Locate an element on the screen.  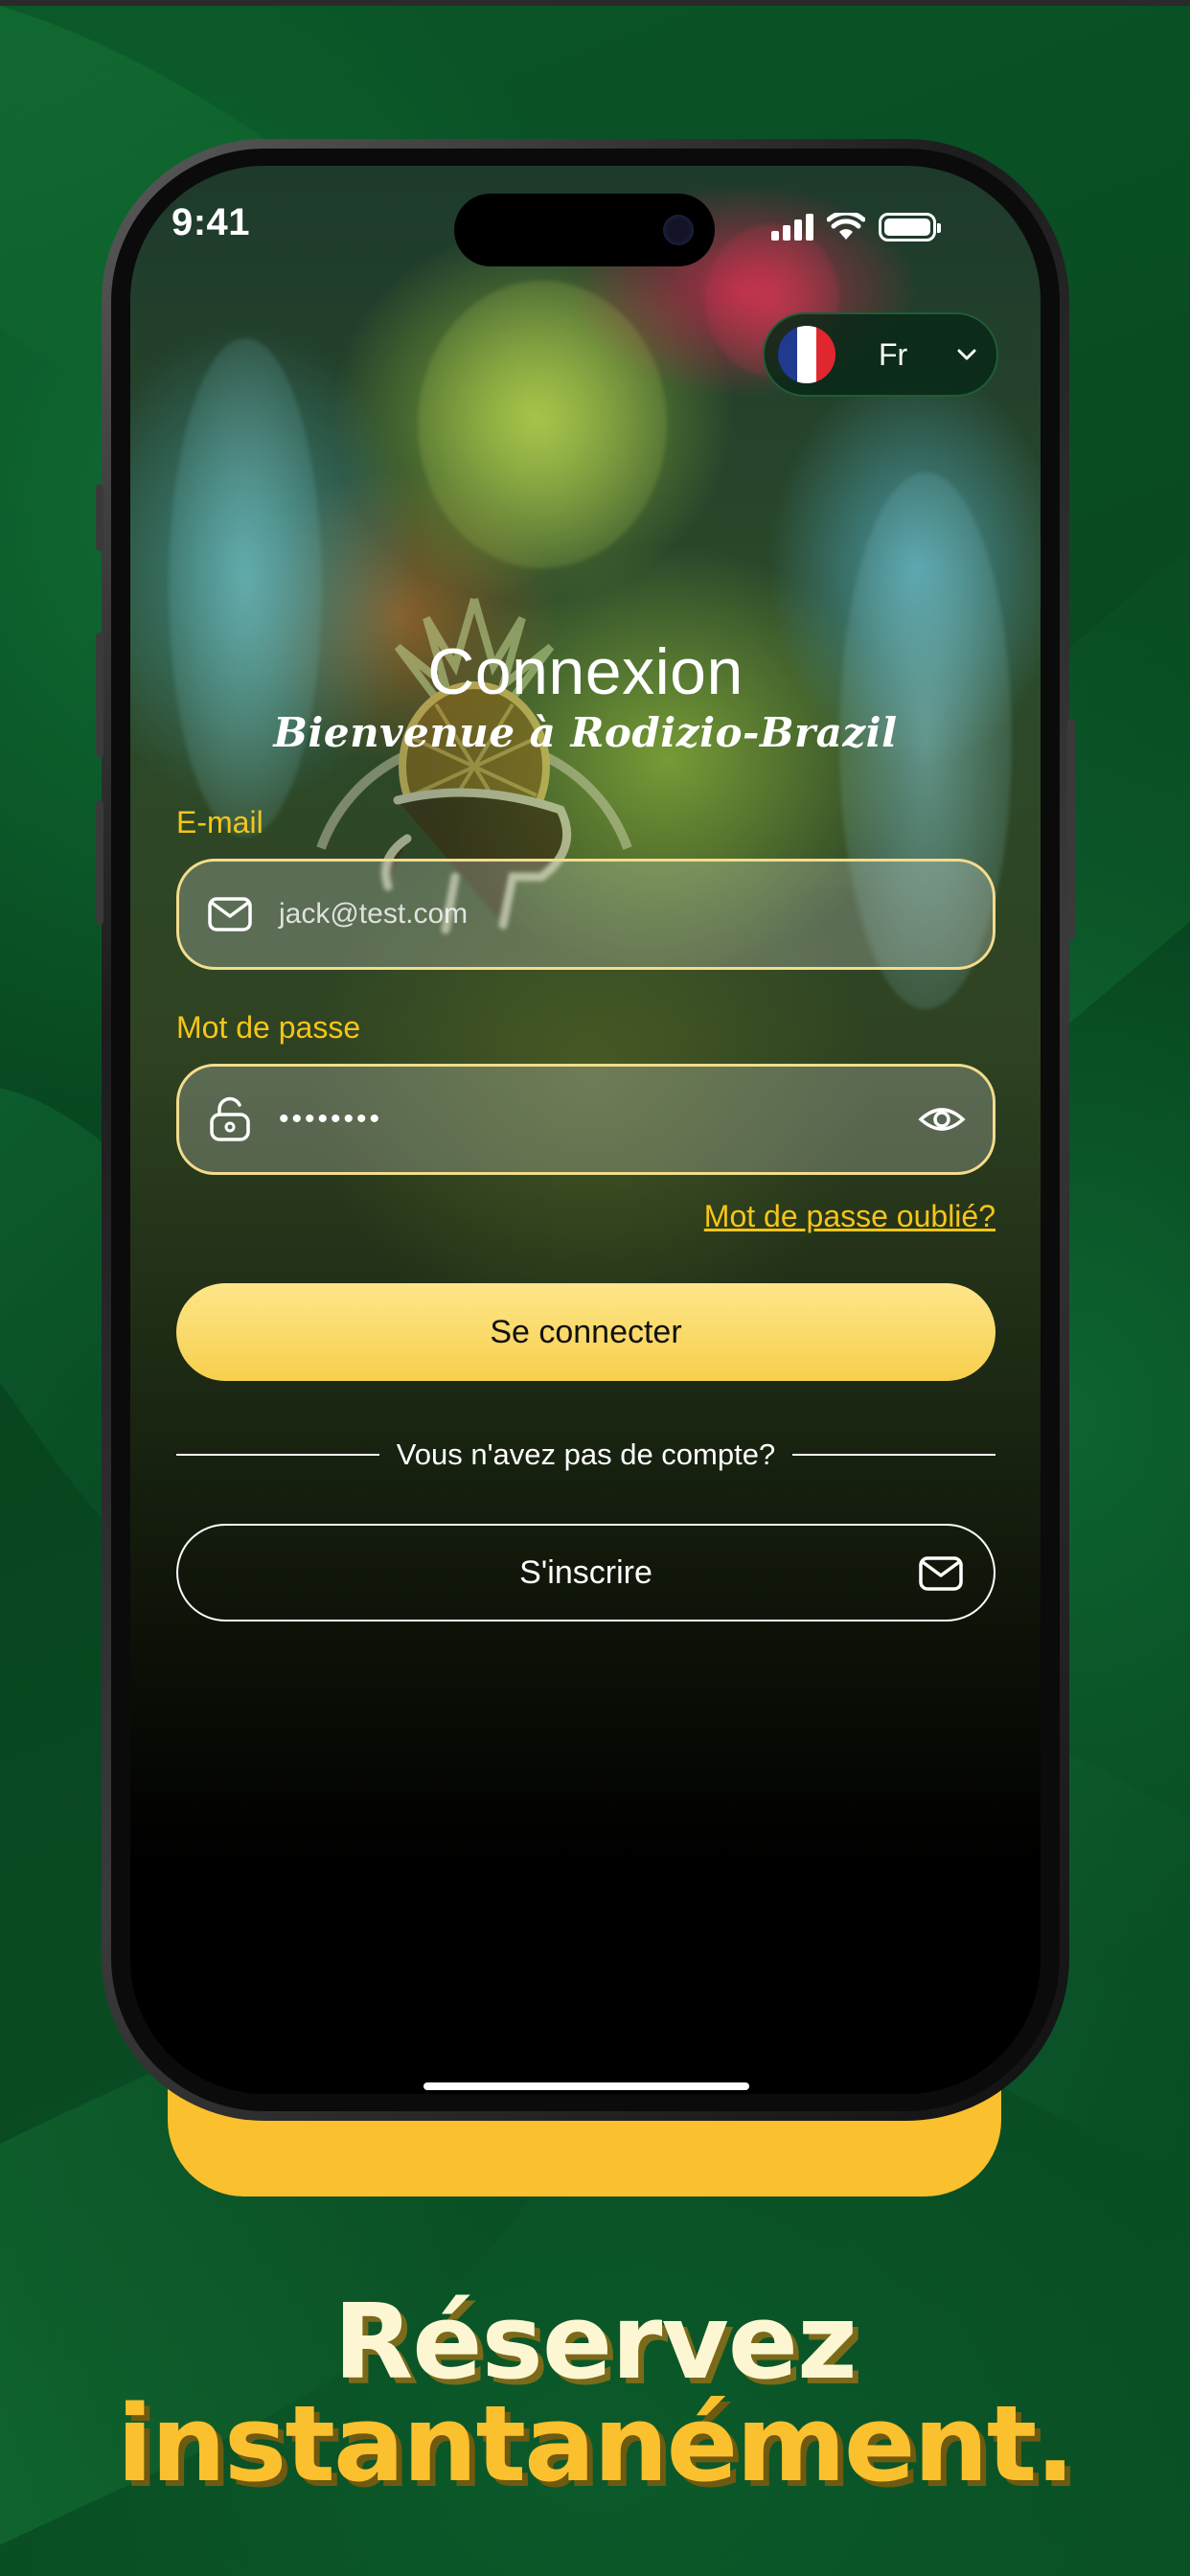
wifi-icon is located at coordinates (846, 226).